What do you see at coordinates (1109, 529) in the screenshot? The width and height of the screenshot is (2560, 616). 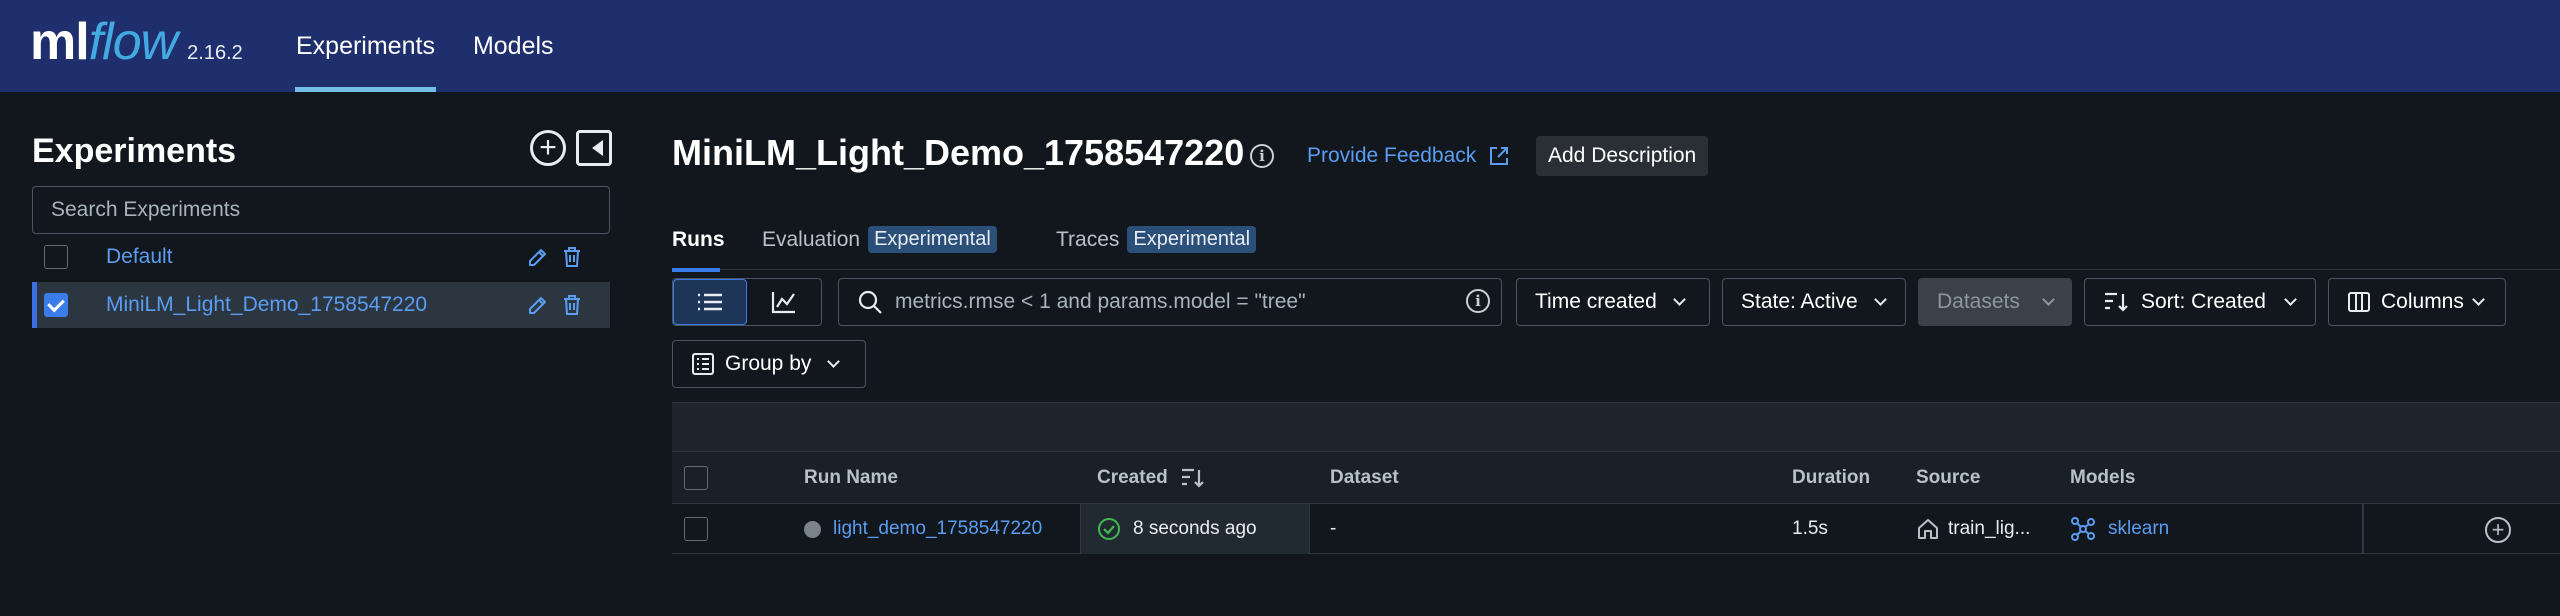 I see `check-circle-icon` at bounding box center [1109, 529].